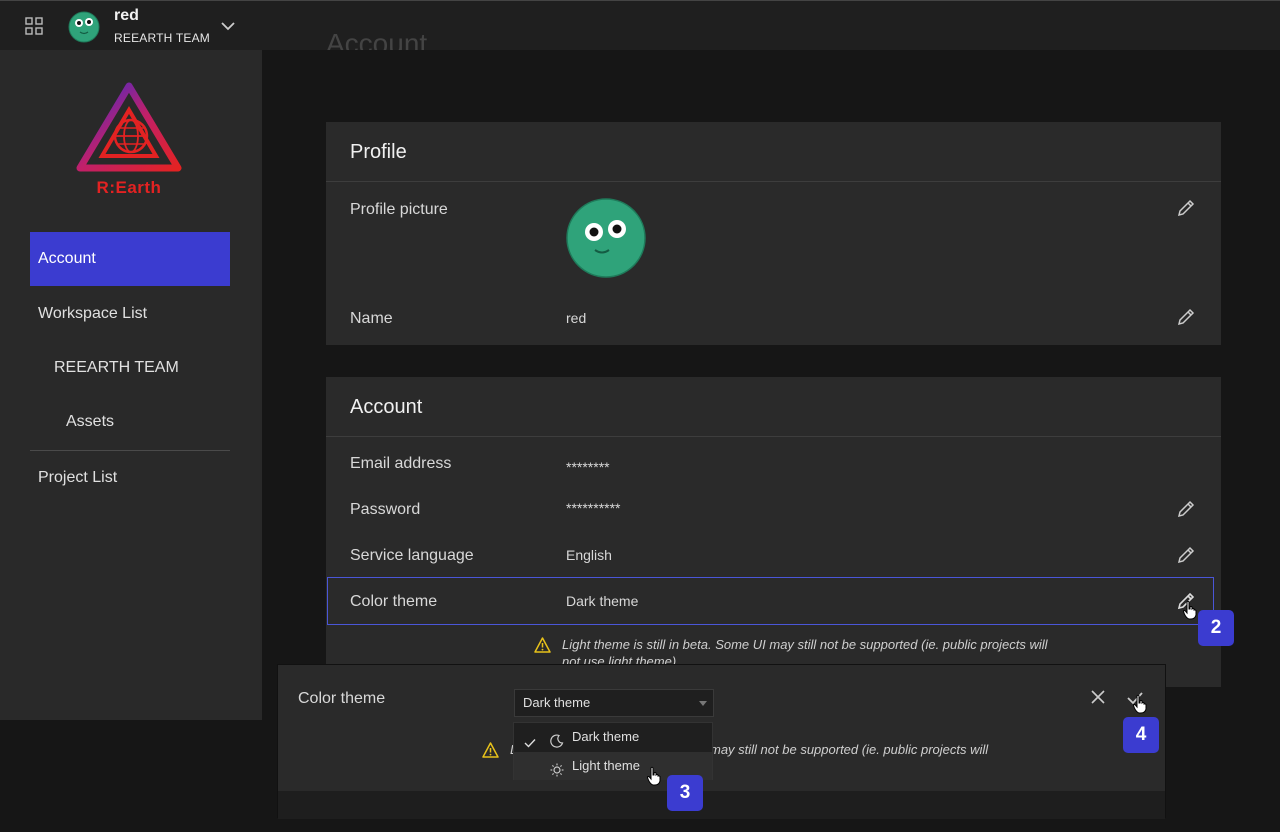 This screenshot has width=1280, height=832. Describe the element at coordinates (377, 39) in the screenshot. I see `page-title: Account` at that location.